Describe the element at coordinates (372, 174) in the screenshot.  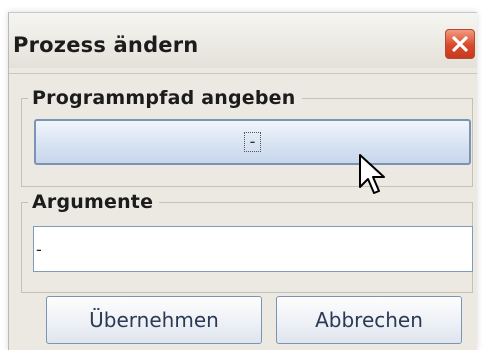
I see `mouse-pointer-icon` at that location.